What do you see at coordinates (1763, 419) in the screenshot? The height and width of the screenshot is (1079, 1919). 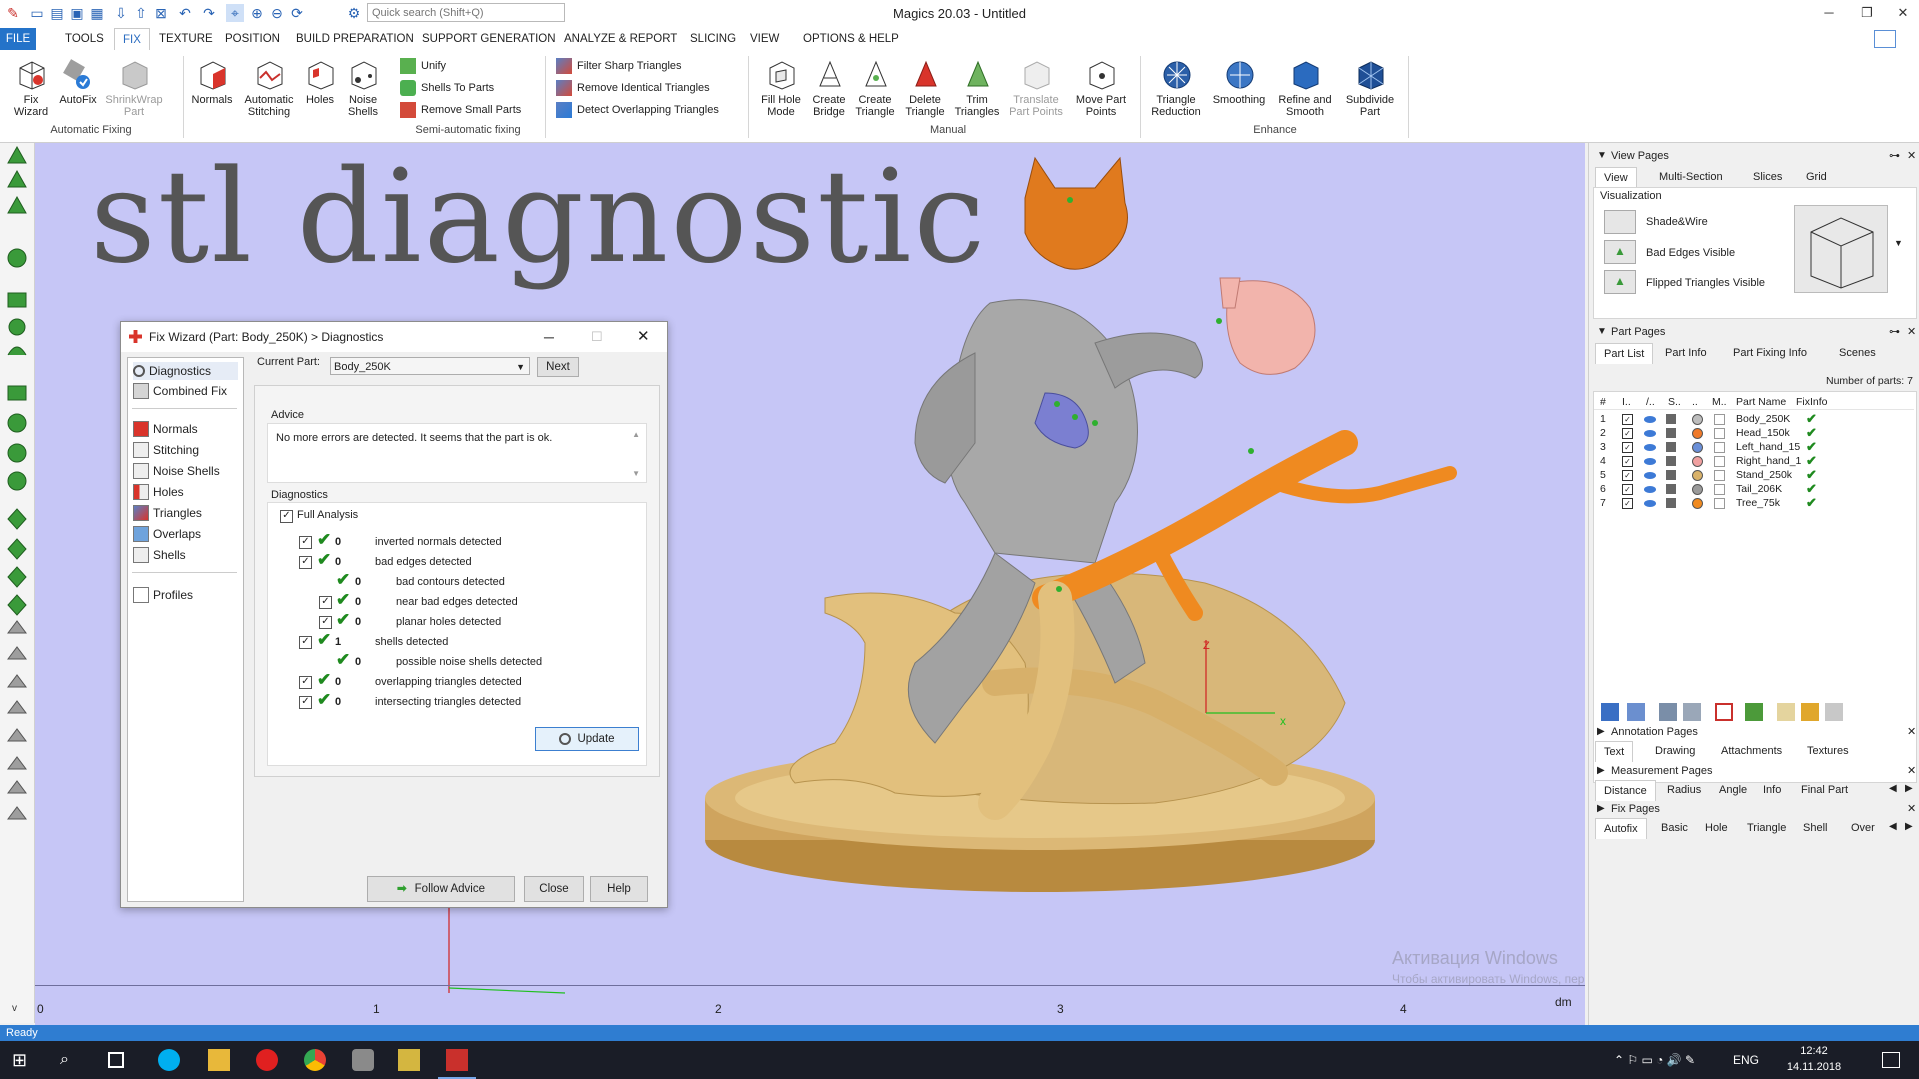 I see `part-name: Body_250K` at bounding box center [1763, 419].